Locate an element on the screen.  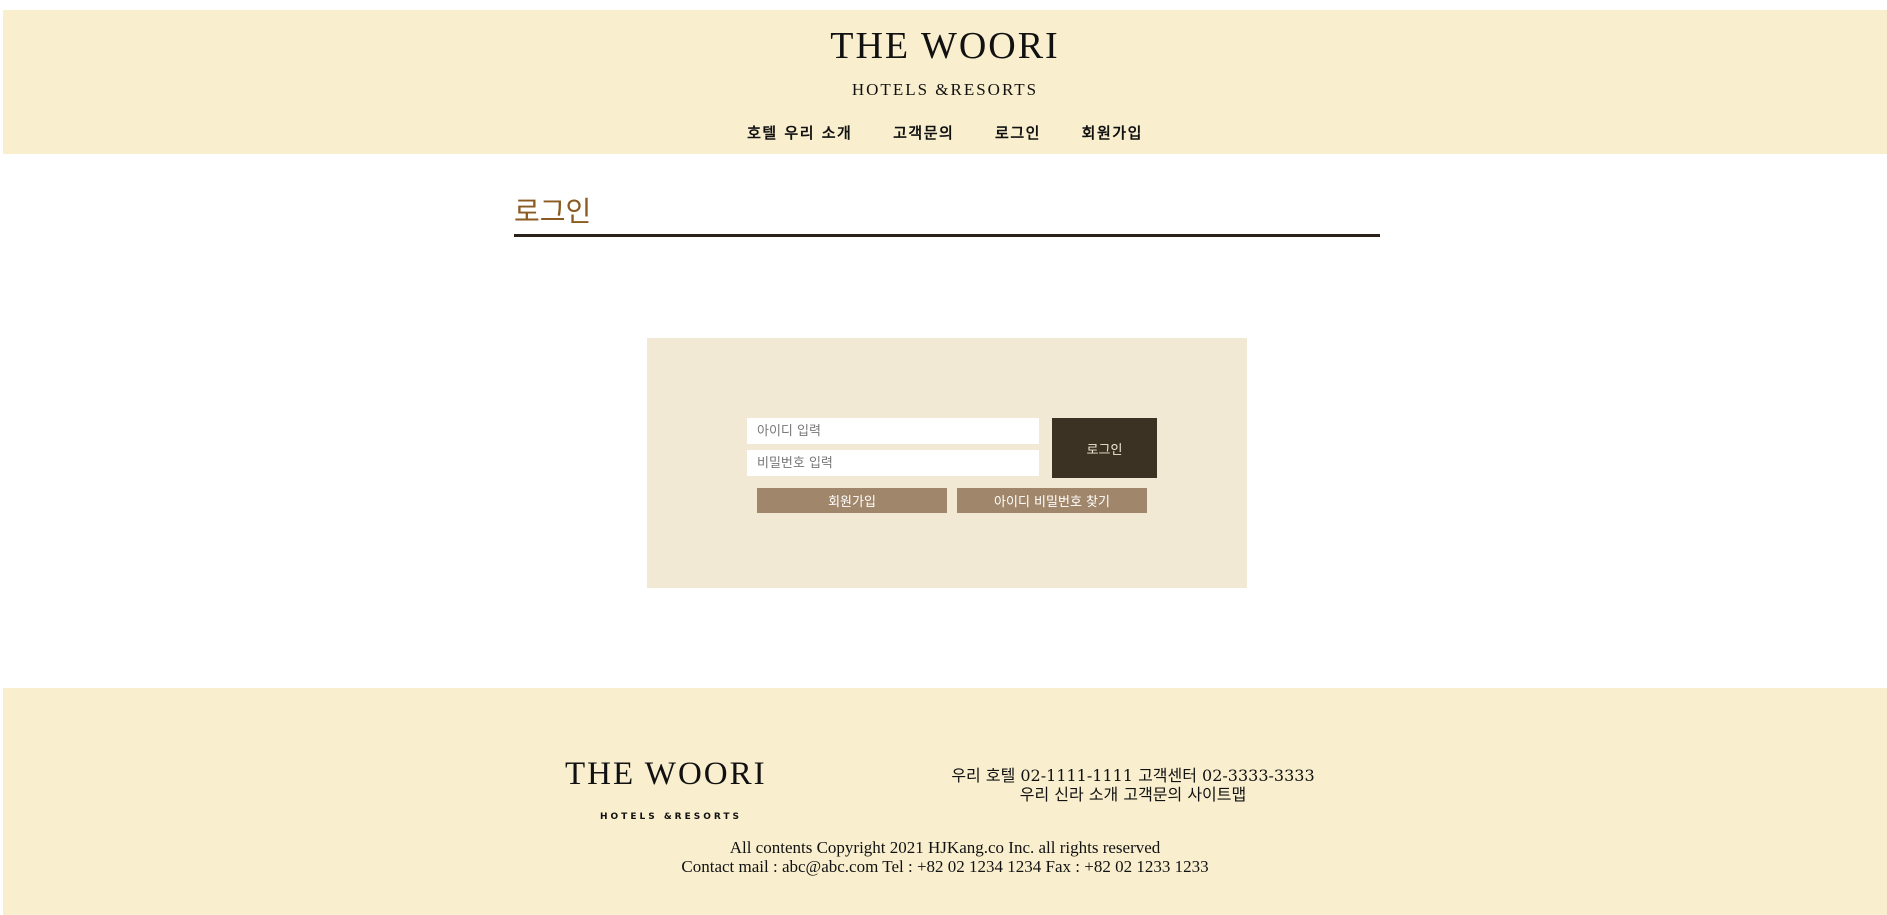
nav-item-login: 로그인 is located at coordinates (1018, 133).